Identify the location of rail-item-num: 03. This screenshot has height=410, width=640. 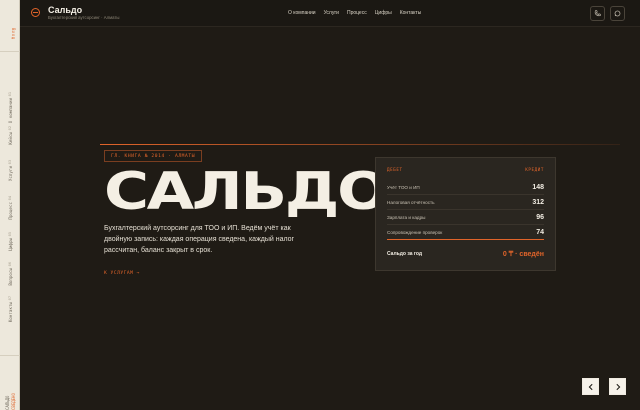
(10, 162).